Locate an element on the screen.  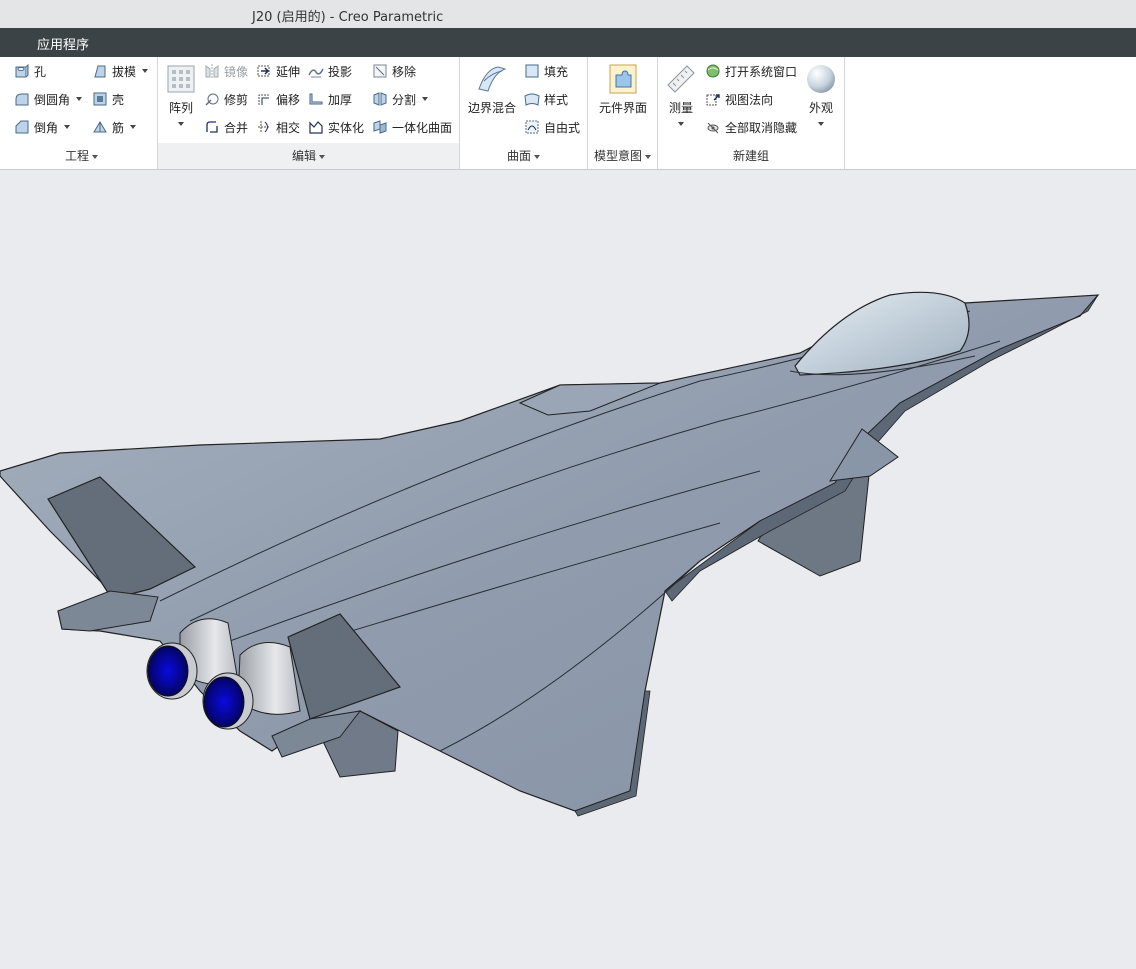
window-title: J20 (启用的) - Creo Parametric is located at coordinates (348, 17).